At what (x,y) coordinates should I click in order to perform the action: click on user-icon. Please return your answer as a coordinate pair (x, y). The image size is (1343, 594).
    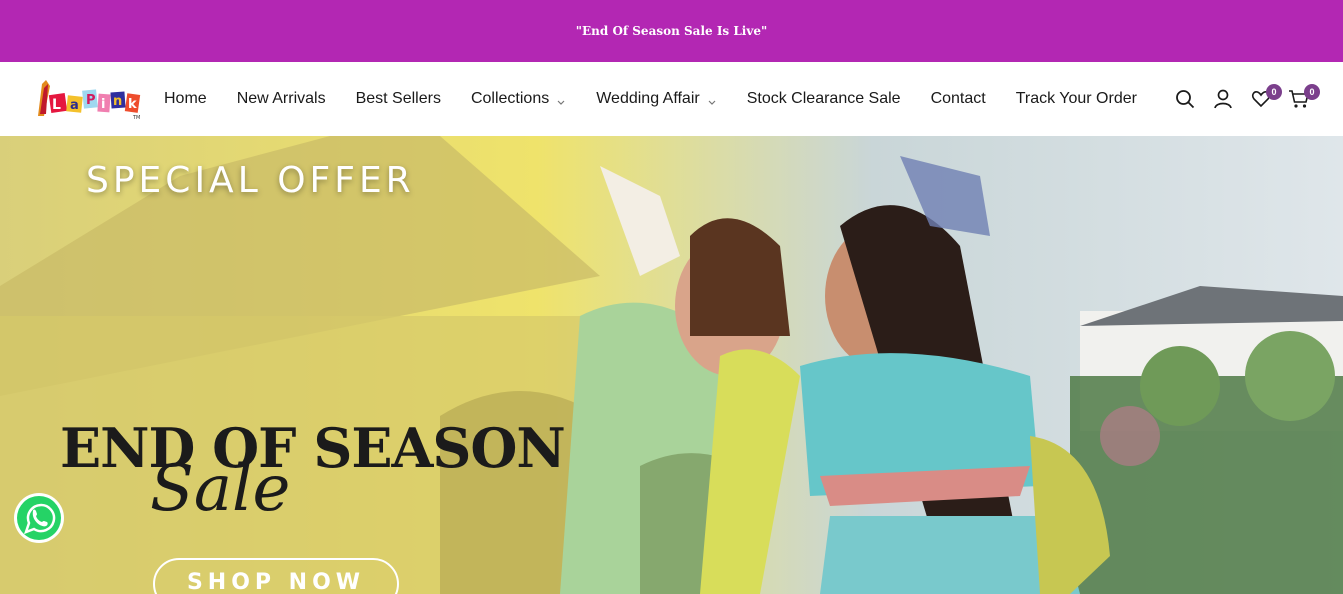
    Looking at the image, I should click on (1223, 99).